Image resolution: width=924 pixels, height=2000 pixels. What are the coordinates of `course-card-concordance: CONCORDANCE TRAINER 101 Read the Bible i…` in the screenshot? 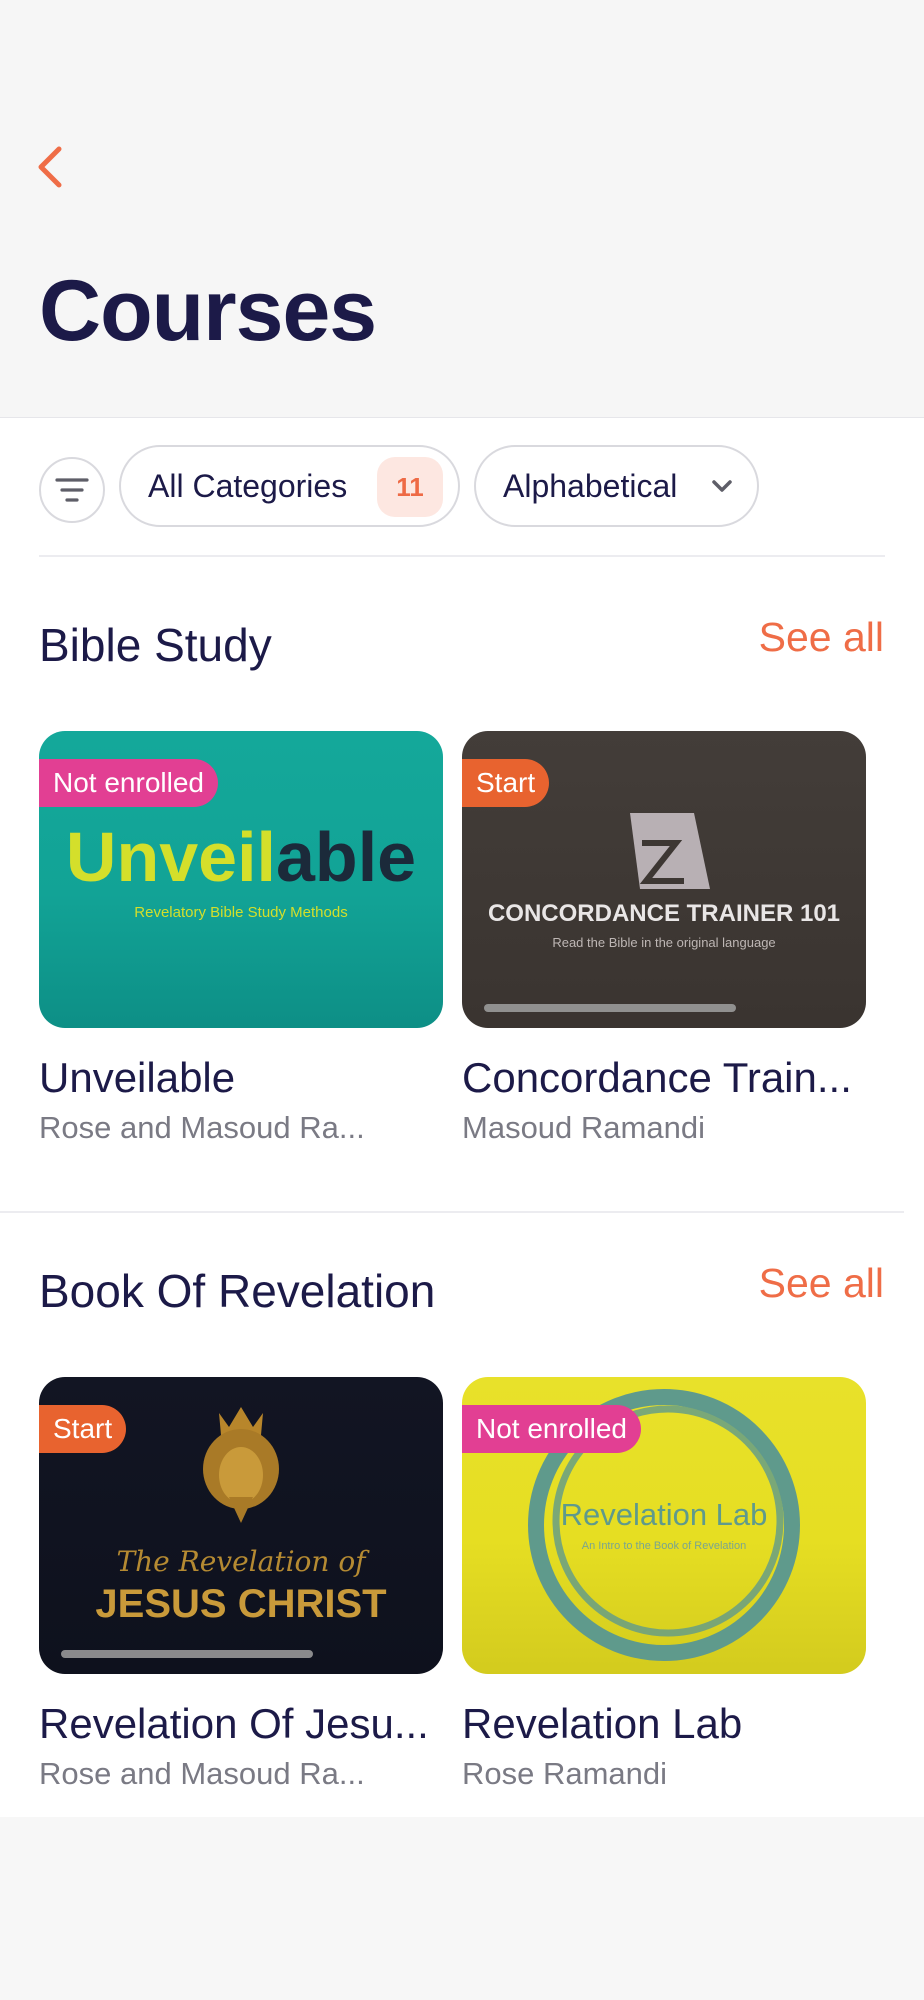 It's located at (664, 938).